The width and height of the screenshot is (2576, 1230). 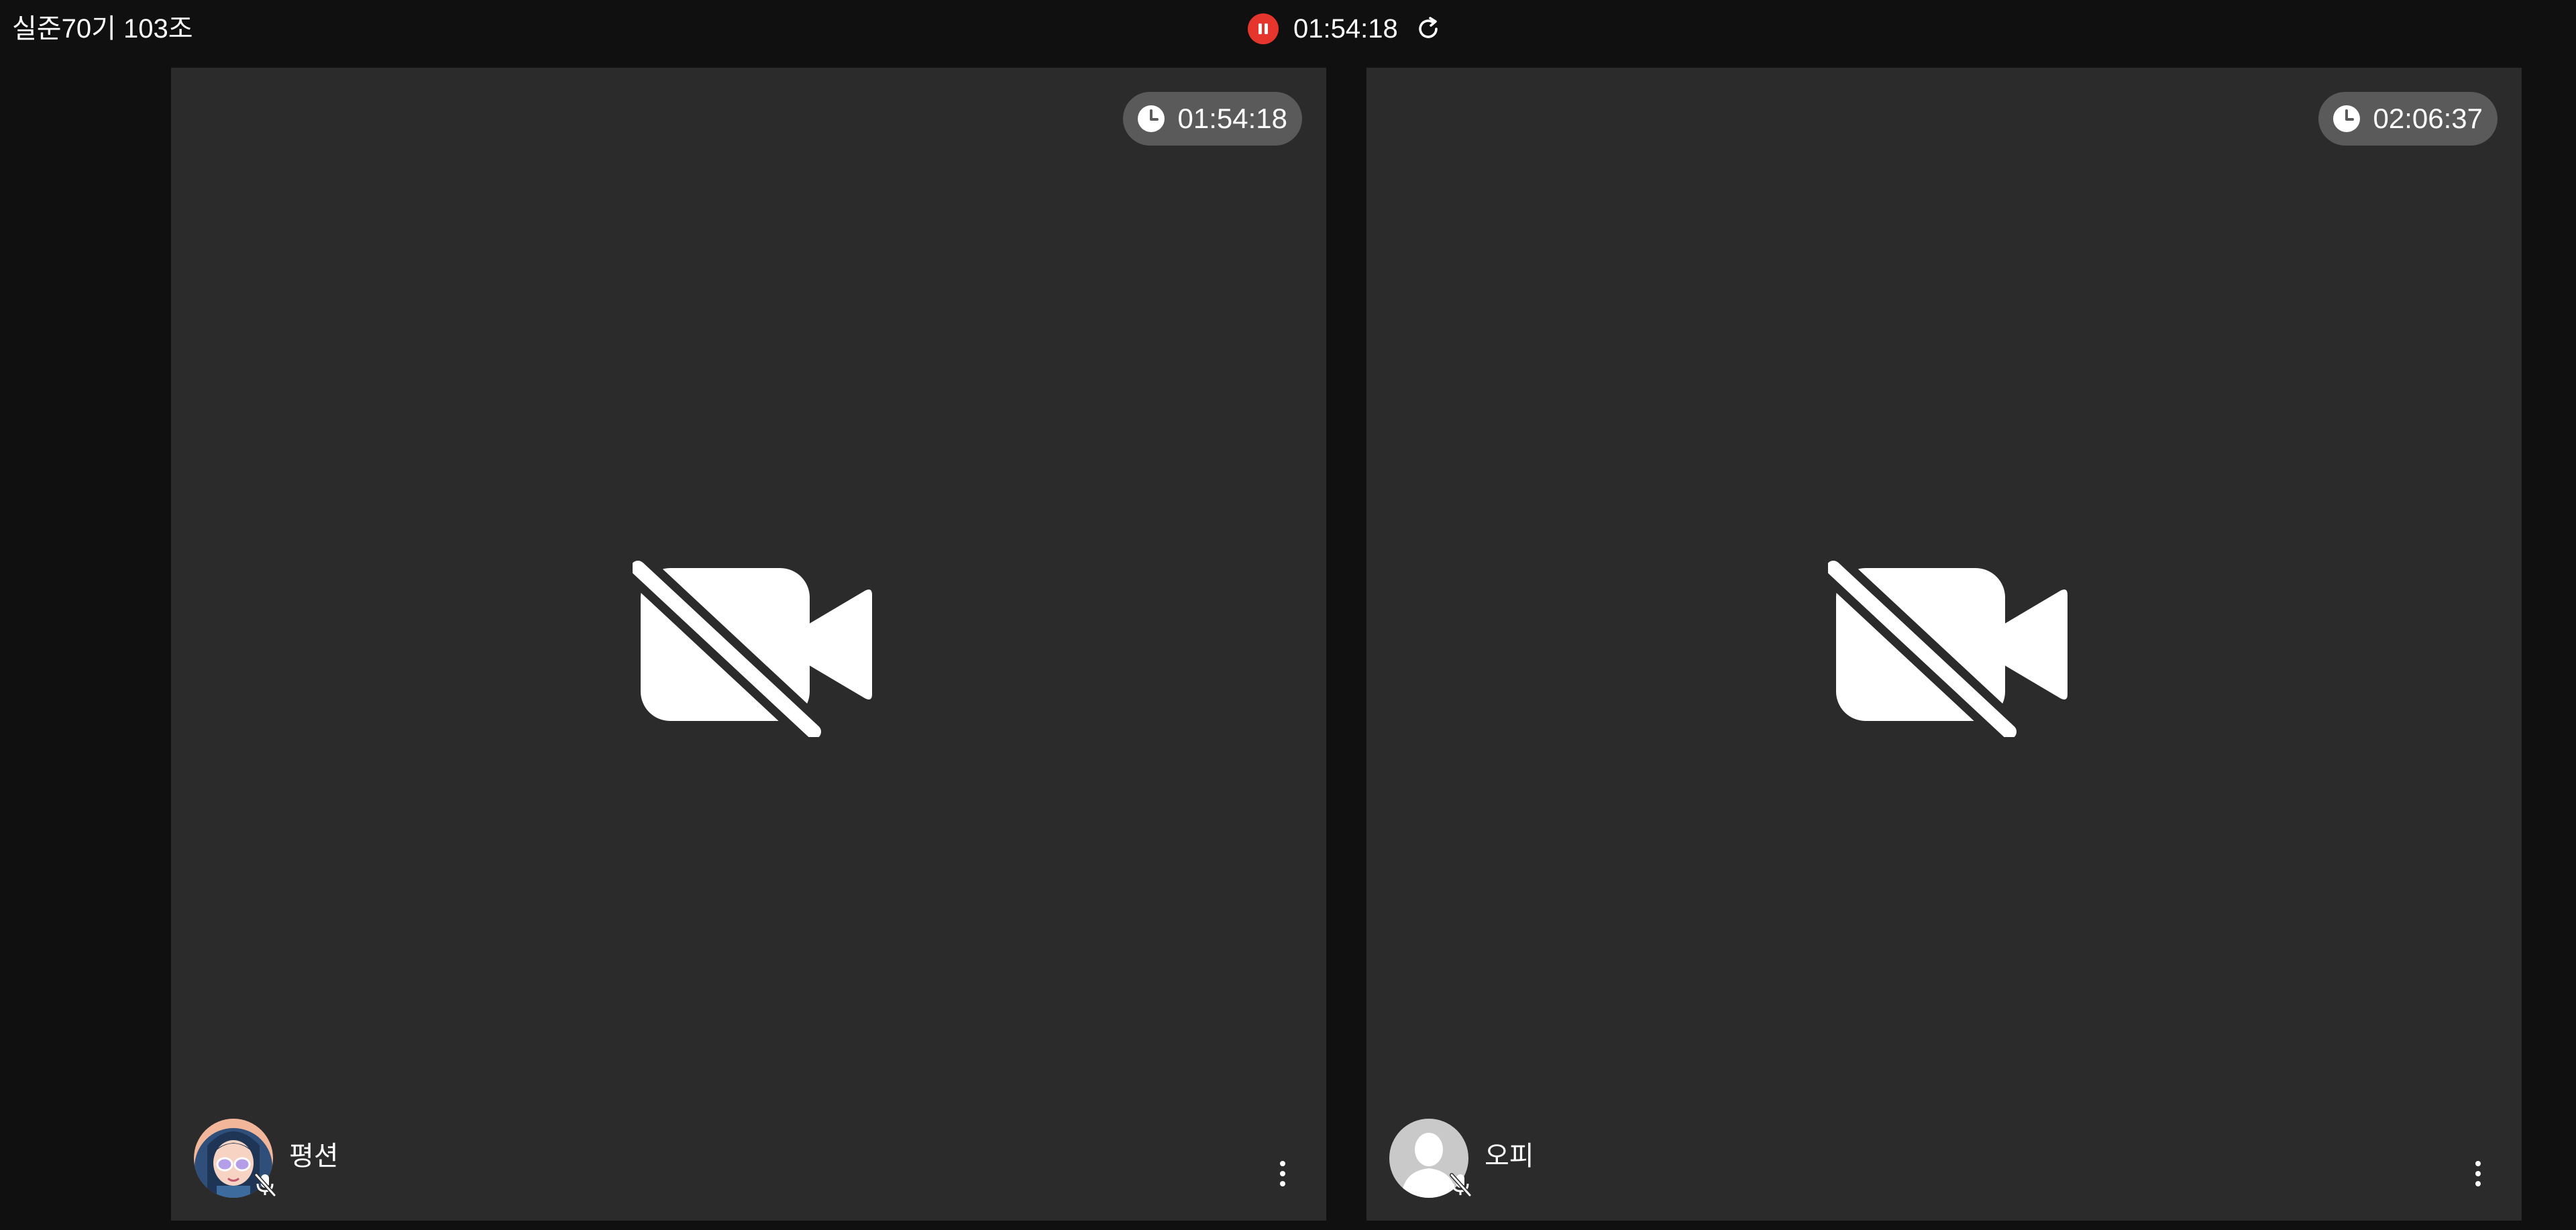 I want to click on recording-timer: 01:54:18, so click(x=1345, y=29).